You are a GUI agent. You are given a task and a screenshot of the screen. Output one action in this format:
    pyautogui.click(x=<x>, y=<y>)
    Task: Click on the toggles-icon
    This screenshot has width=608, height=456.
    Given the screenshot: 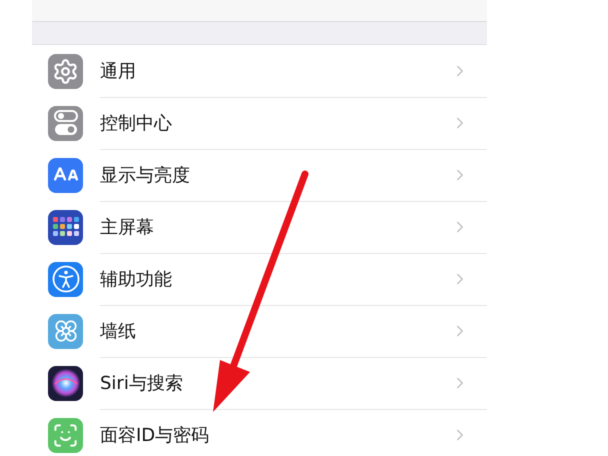 What is the action you would take?
    pyautogui.click(x=66, y=123)
    